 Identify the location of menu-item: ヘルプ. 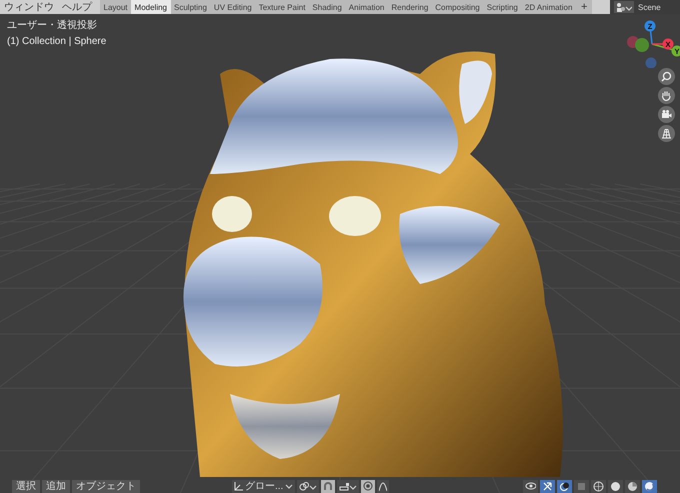
(77, 7).